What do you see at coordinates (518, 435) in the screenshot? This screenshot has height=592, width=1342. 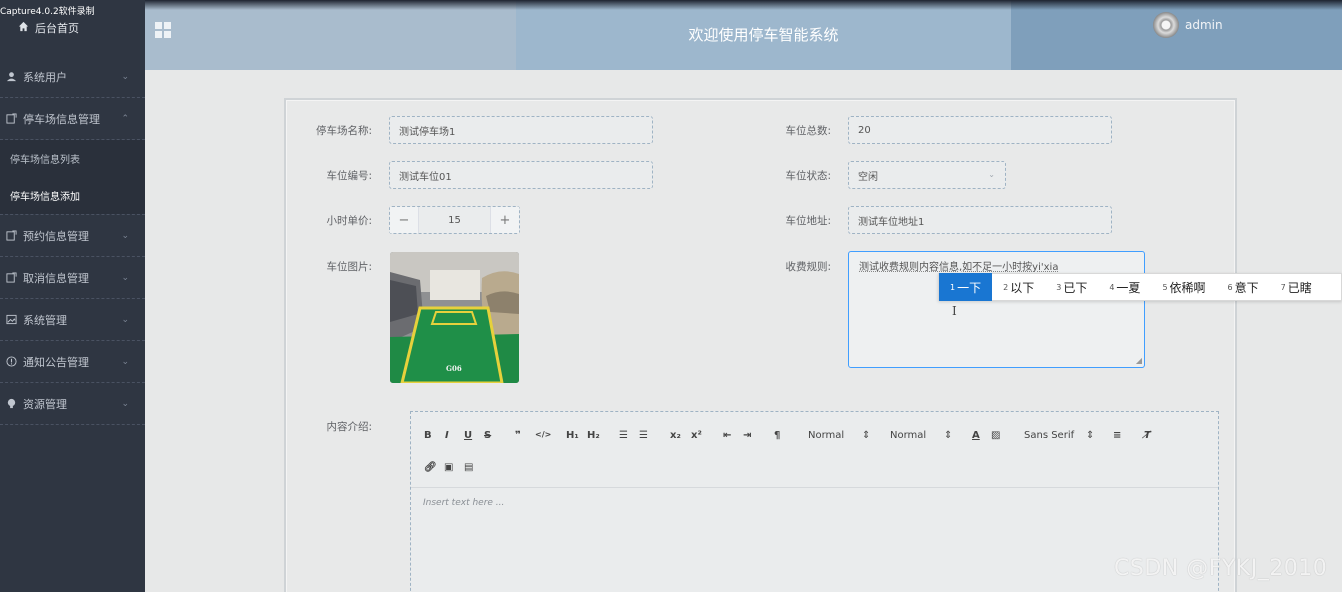 I see `blockquote-icon: ❞` at bounding box center [518, 435].